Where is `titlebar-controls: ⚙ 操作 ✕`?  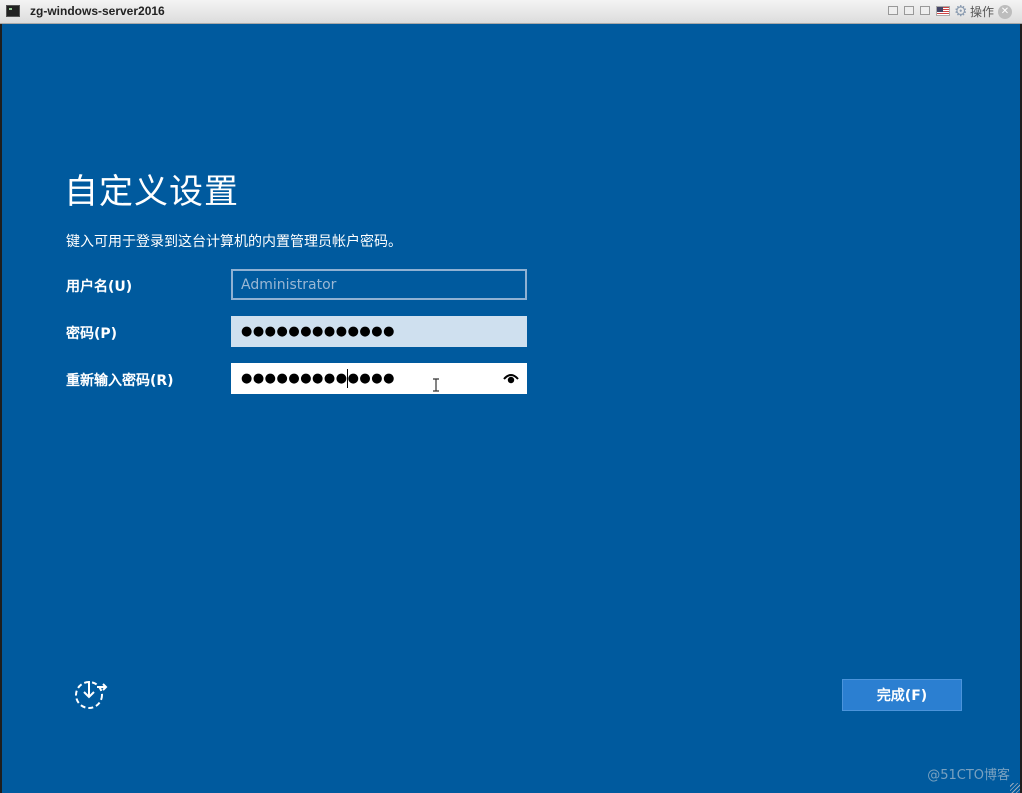 titlebar-controls: ⚙ 操作 ✕ is located at coordinates (953, 11).